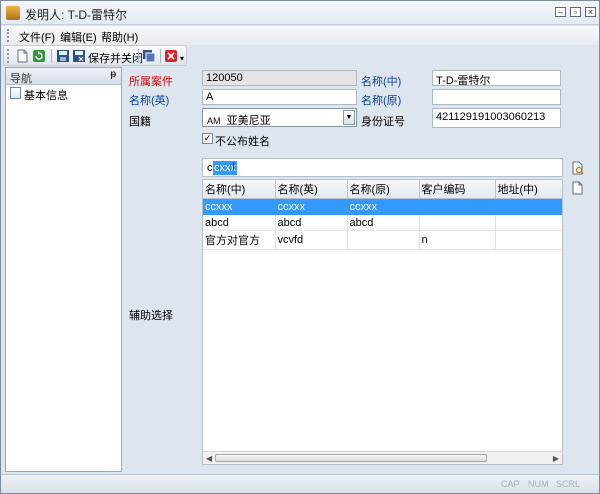  What do you see at coordinates (15, 93) in the screenshot?
I see `document-icon` at bounding box center [15, 93].